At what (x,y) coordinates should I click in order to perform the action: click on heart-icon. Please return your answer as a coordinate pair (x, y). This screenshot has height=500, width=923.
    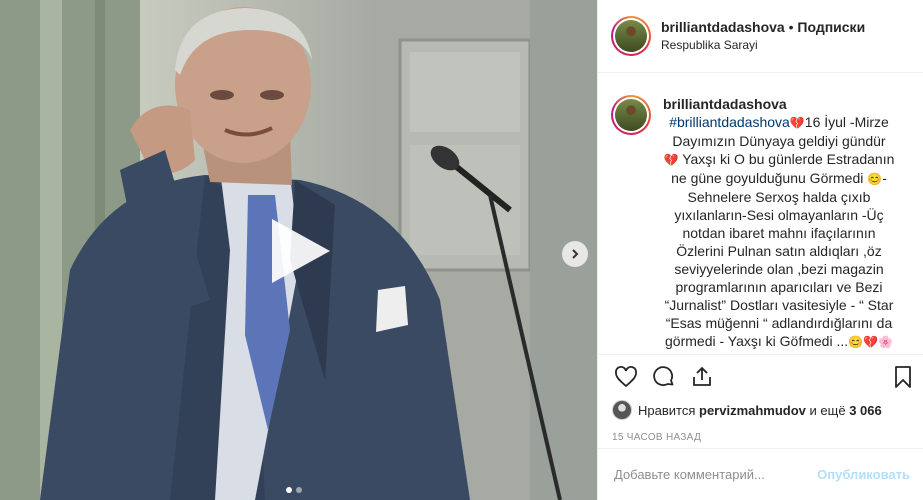
    Looking at the image, I should click on (626, 377).